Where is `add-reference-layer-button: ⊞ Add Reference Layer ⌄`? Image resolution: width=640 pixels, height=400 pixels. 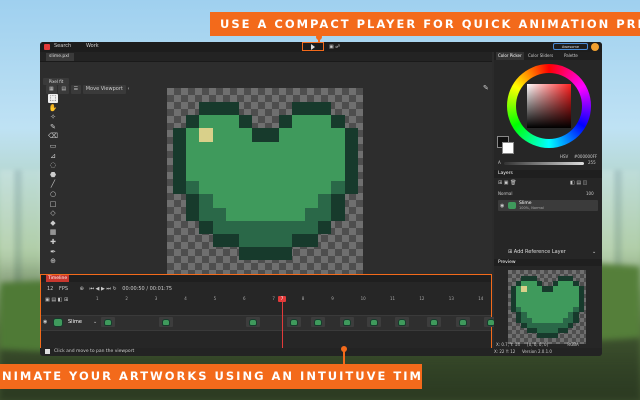
add-reference-layer-button: ⊞ Add Reference Layer ⌄ is located at coordinates (552, 252).